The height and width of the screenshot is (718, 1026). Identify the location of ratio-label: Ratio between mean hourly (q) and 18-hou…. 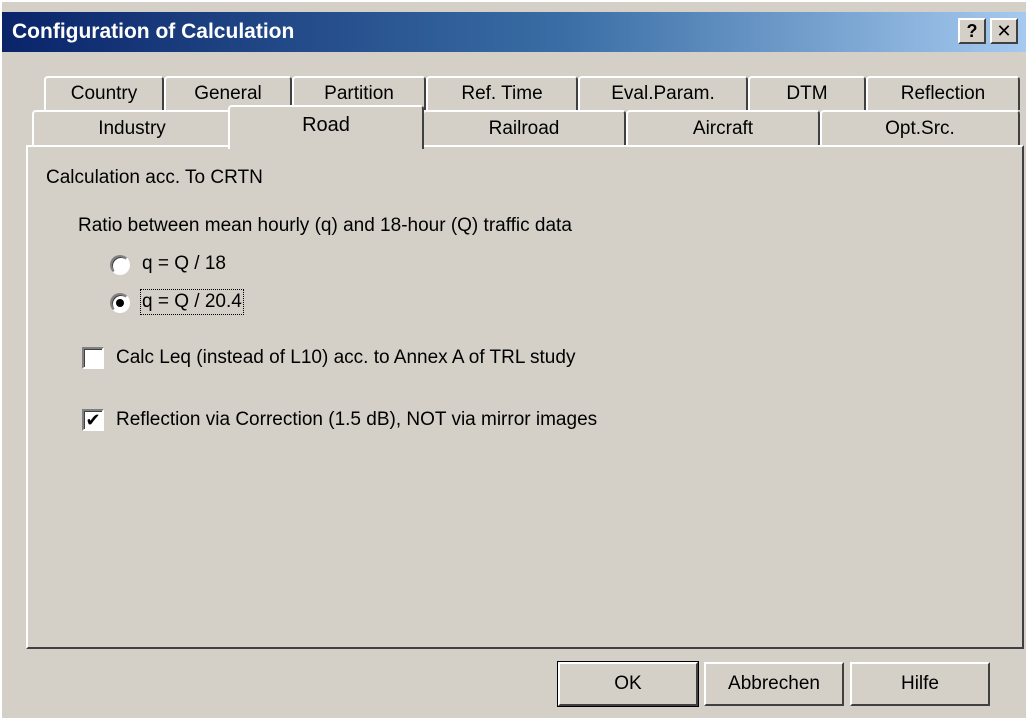
(325, 225).